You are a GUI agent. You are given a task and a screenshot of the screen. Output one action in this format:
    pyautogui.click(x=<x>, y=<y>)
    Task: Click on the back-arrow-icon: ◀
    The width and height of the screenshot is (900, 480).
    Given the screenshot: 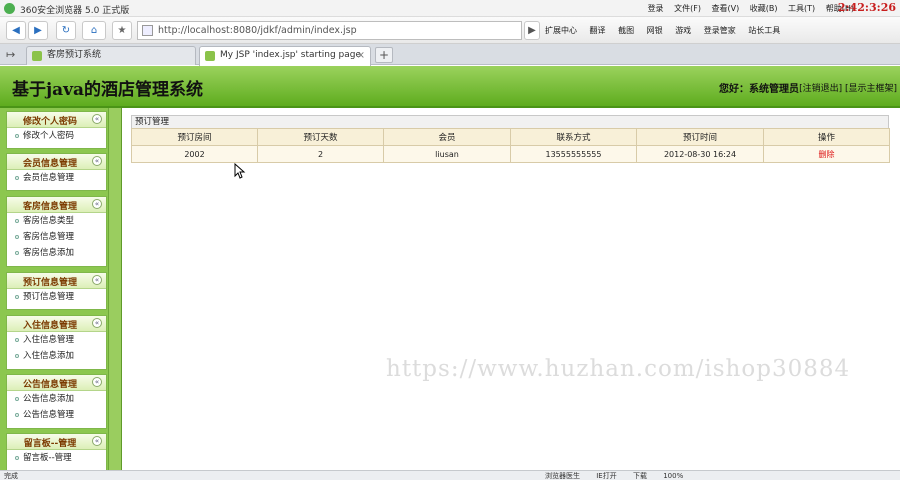 What is the action you would take?
    pyautogui.click(x=16, y=30)
    